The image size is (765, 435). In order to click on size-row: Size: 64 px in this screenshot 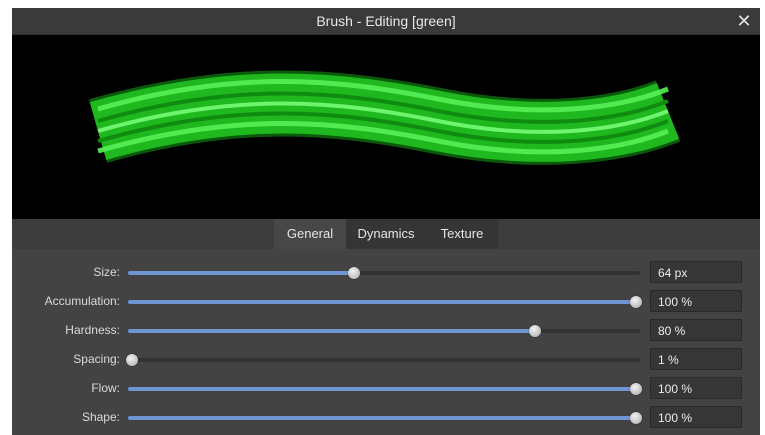, I will do `click(386, 273)`.